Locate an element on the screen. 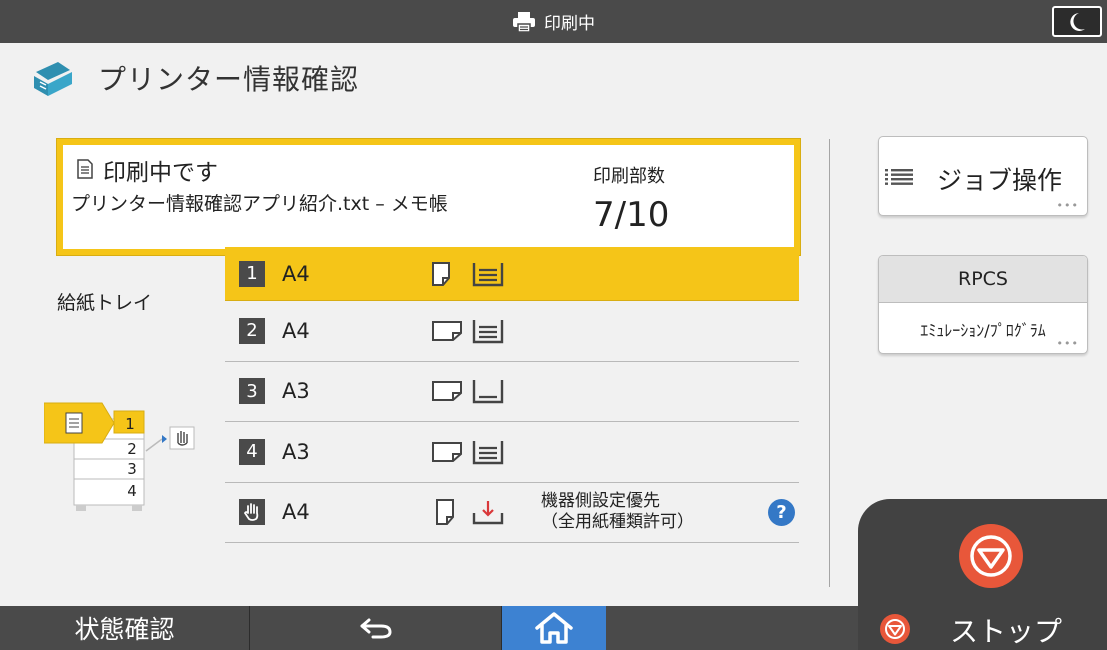 The height and width of the screenshot is (650, 1107). home-button is located at coordinates (554, 628).